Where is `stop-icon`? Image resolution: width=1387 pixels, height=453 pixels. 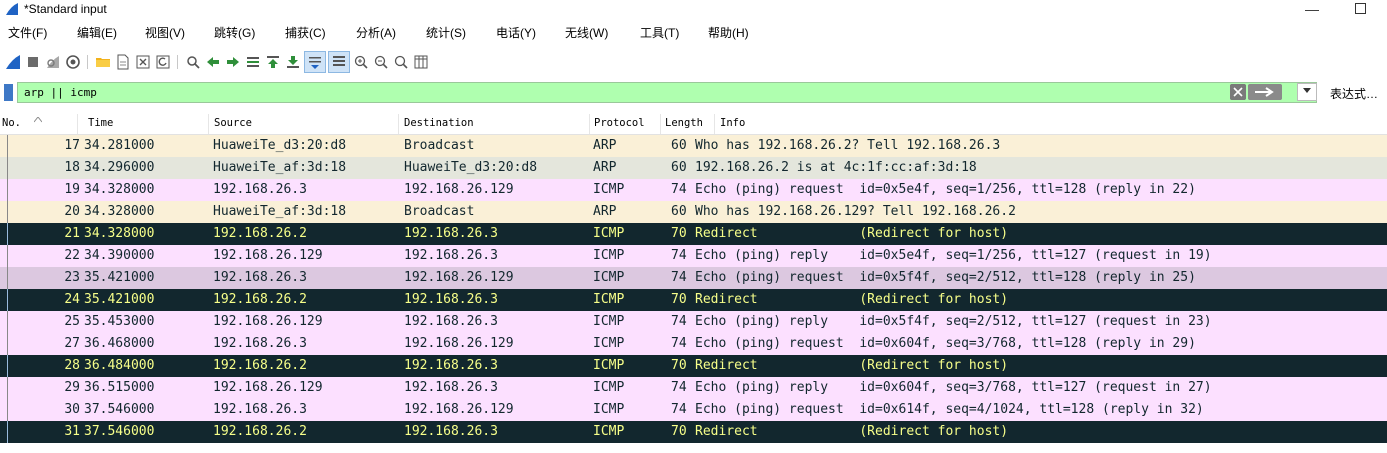
stop-icon is located at coordinates (33, 62).